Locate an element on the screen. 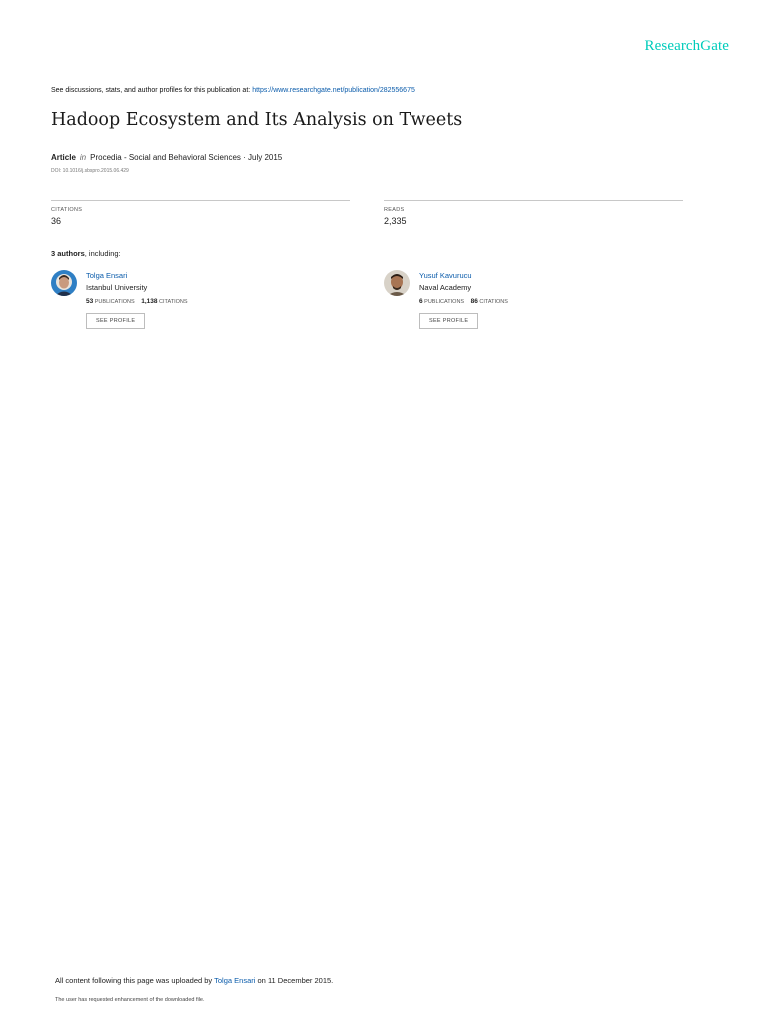 This screenshot has height=1024, width=768. reads-value: 2,335 is located at coordinates (395, 221).